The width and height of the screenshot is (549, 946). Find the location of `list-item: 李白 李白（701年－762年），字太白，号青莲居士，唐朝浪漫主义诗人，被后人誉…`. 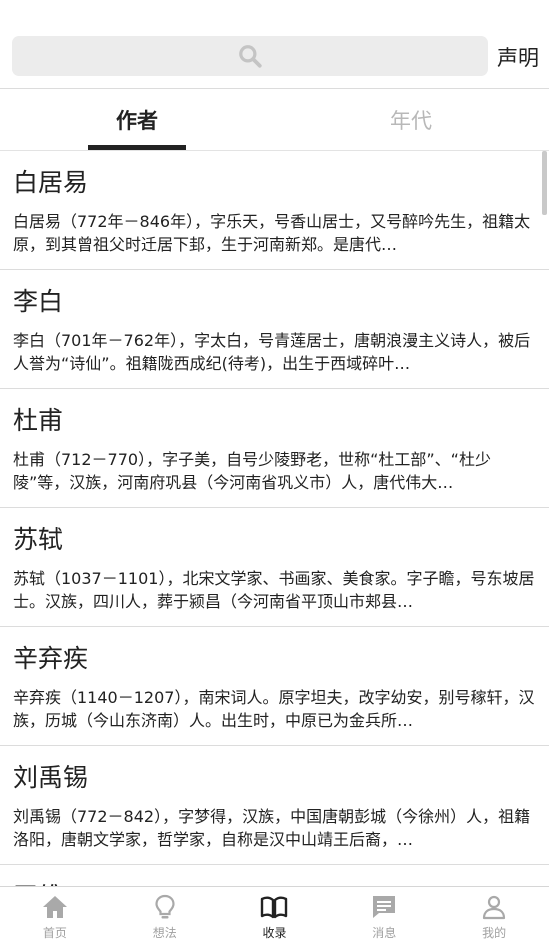

list-item: 李白 李白（701年－762年），字太白，号青莲居士，唐朝浪漫主义诗人，被后人誉… is located at coordinates (274, 329).